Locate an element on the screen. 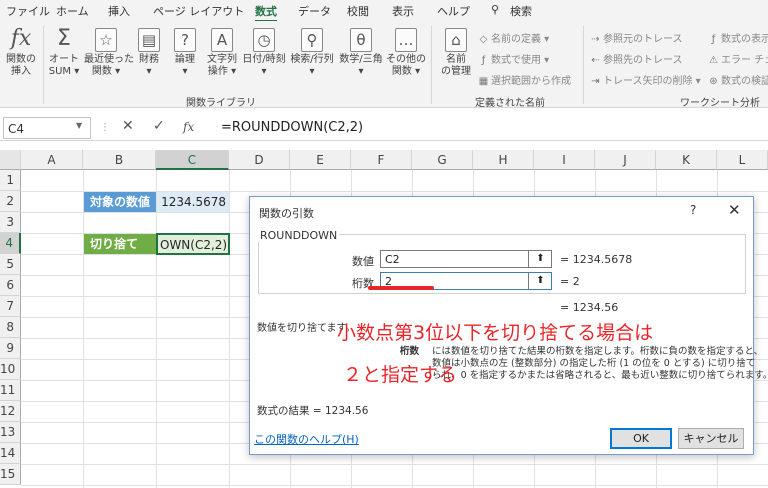 This screenshot has height=488, width=768. group-label-defined-names: 定義された名前 is located at coordinates (510, 103).